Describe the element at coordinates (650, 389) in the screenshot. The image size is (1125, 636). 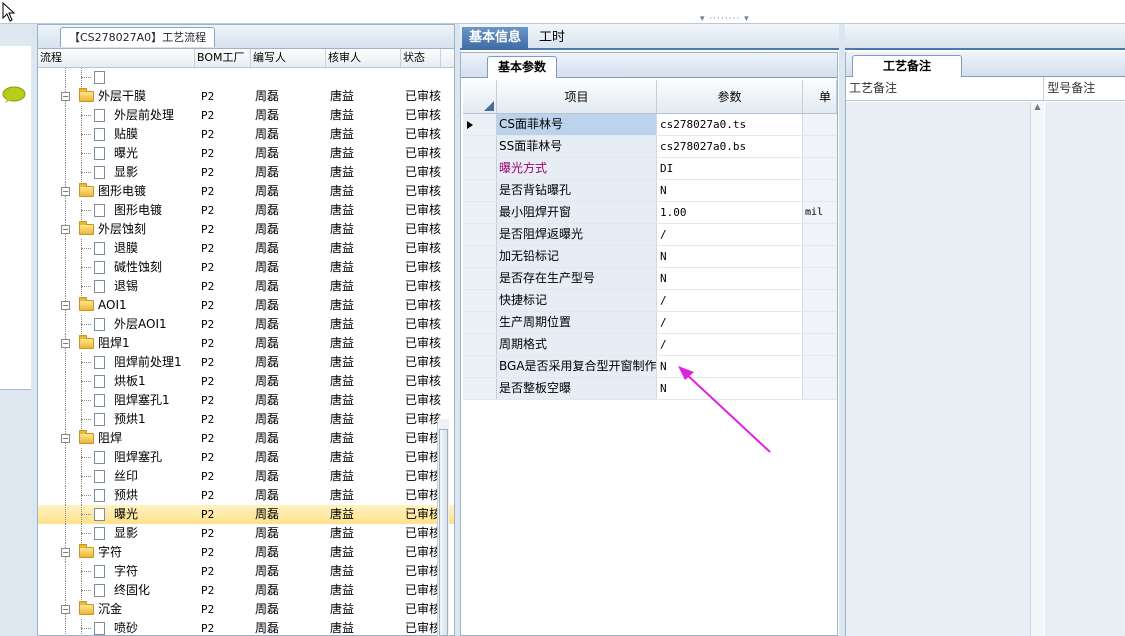
I see `param-row: 是否整板空曝 N` at that location.